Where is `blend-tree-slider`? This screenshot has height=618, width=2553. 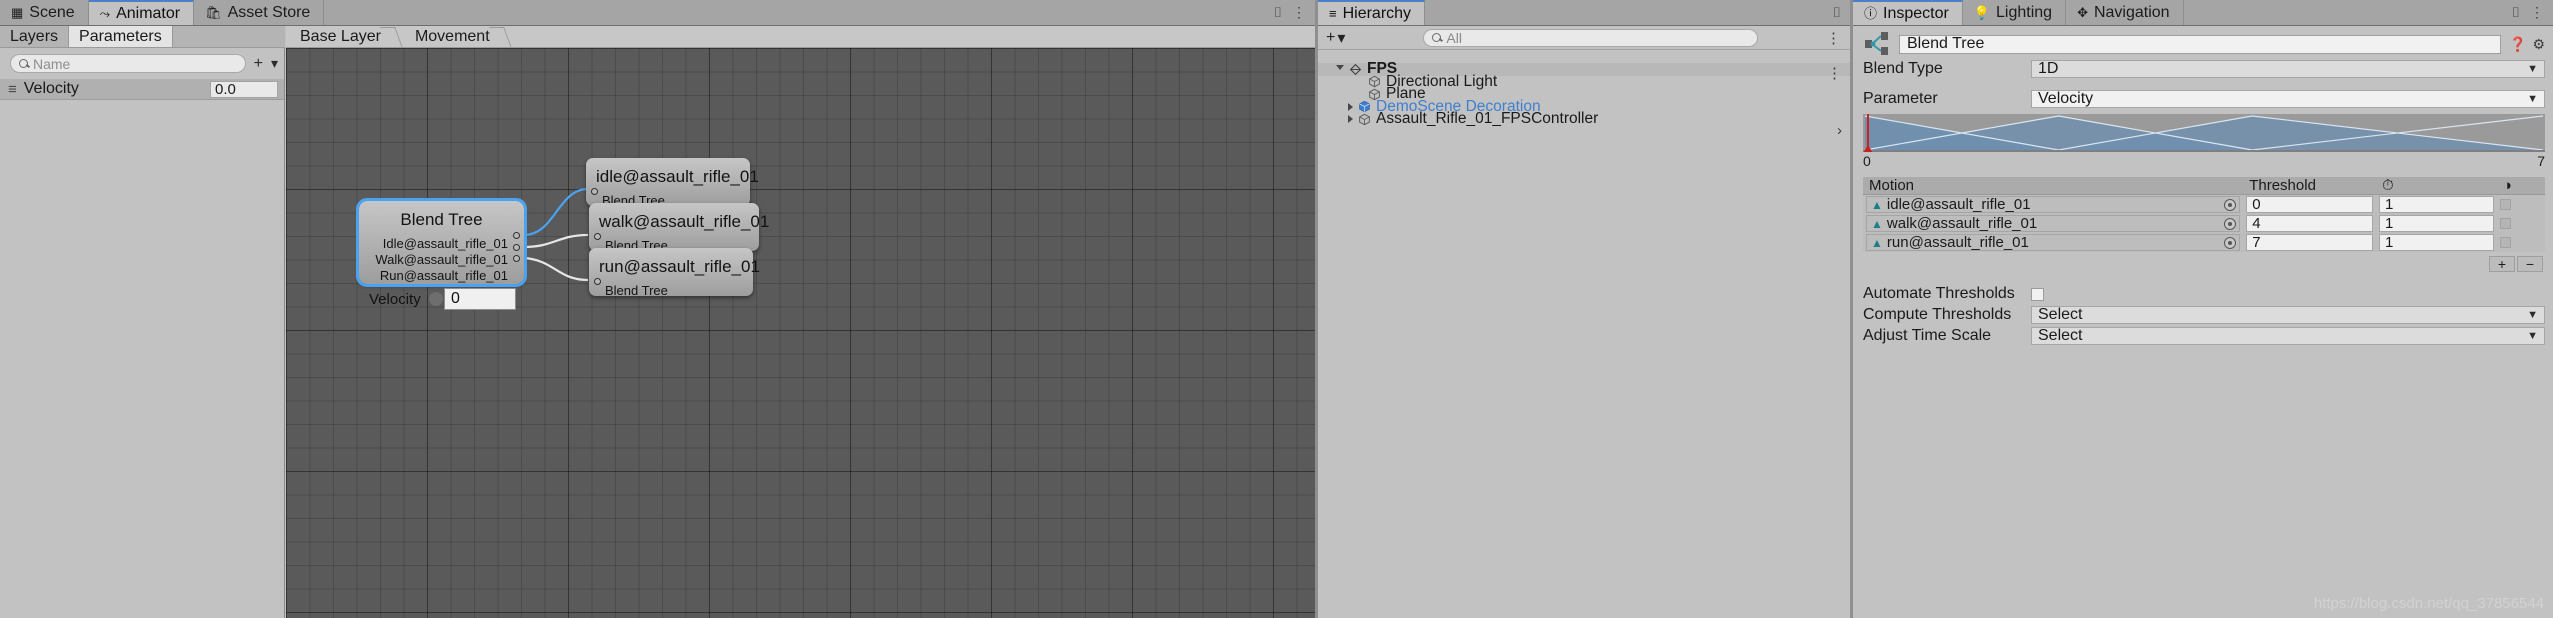 blend-tree-slider is located at coordinates (435, 299).